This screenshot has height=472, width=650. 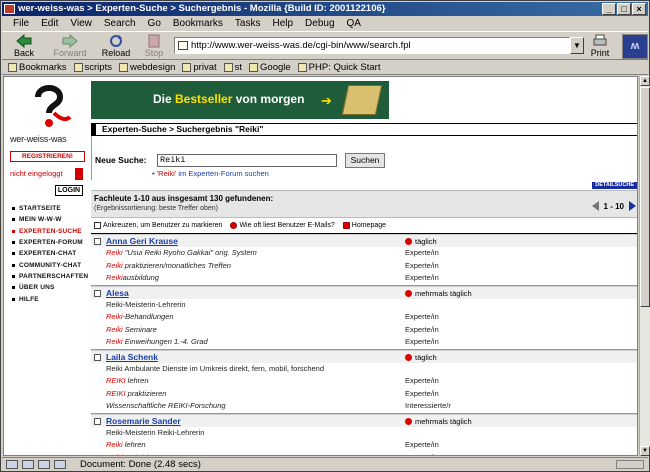 I want to click on topic-text: Seminare, so click(x=139, y=329).